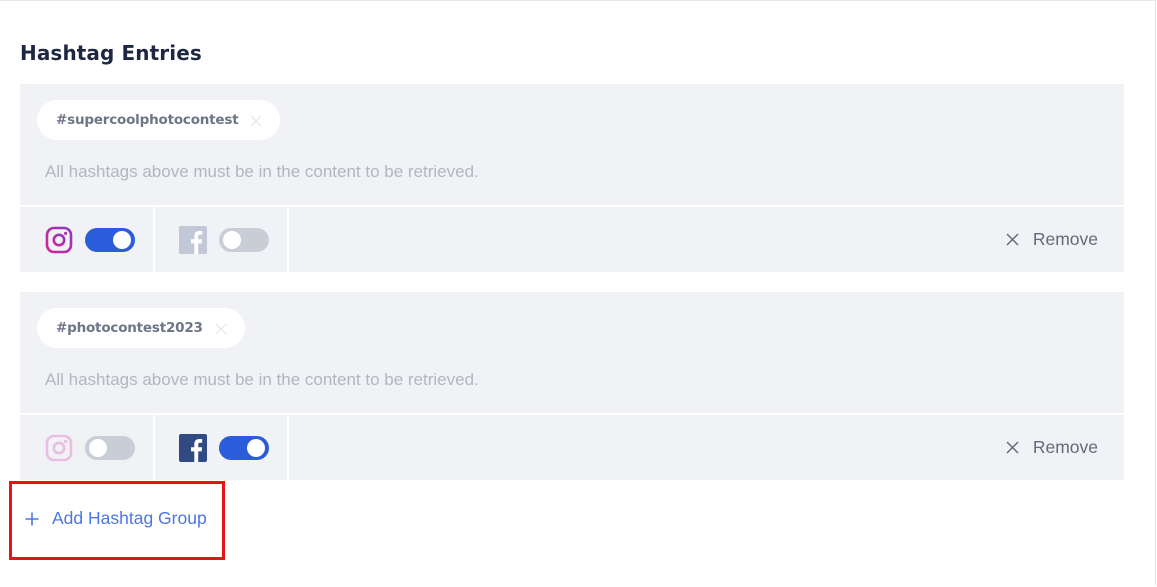 Image resolution: width=1157 pixels, height=587 pixels. I want to click on highlight-box, so click(117, 520).